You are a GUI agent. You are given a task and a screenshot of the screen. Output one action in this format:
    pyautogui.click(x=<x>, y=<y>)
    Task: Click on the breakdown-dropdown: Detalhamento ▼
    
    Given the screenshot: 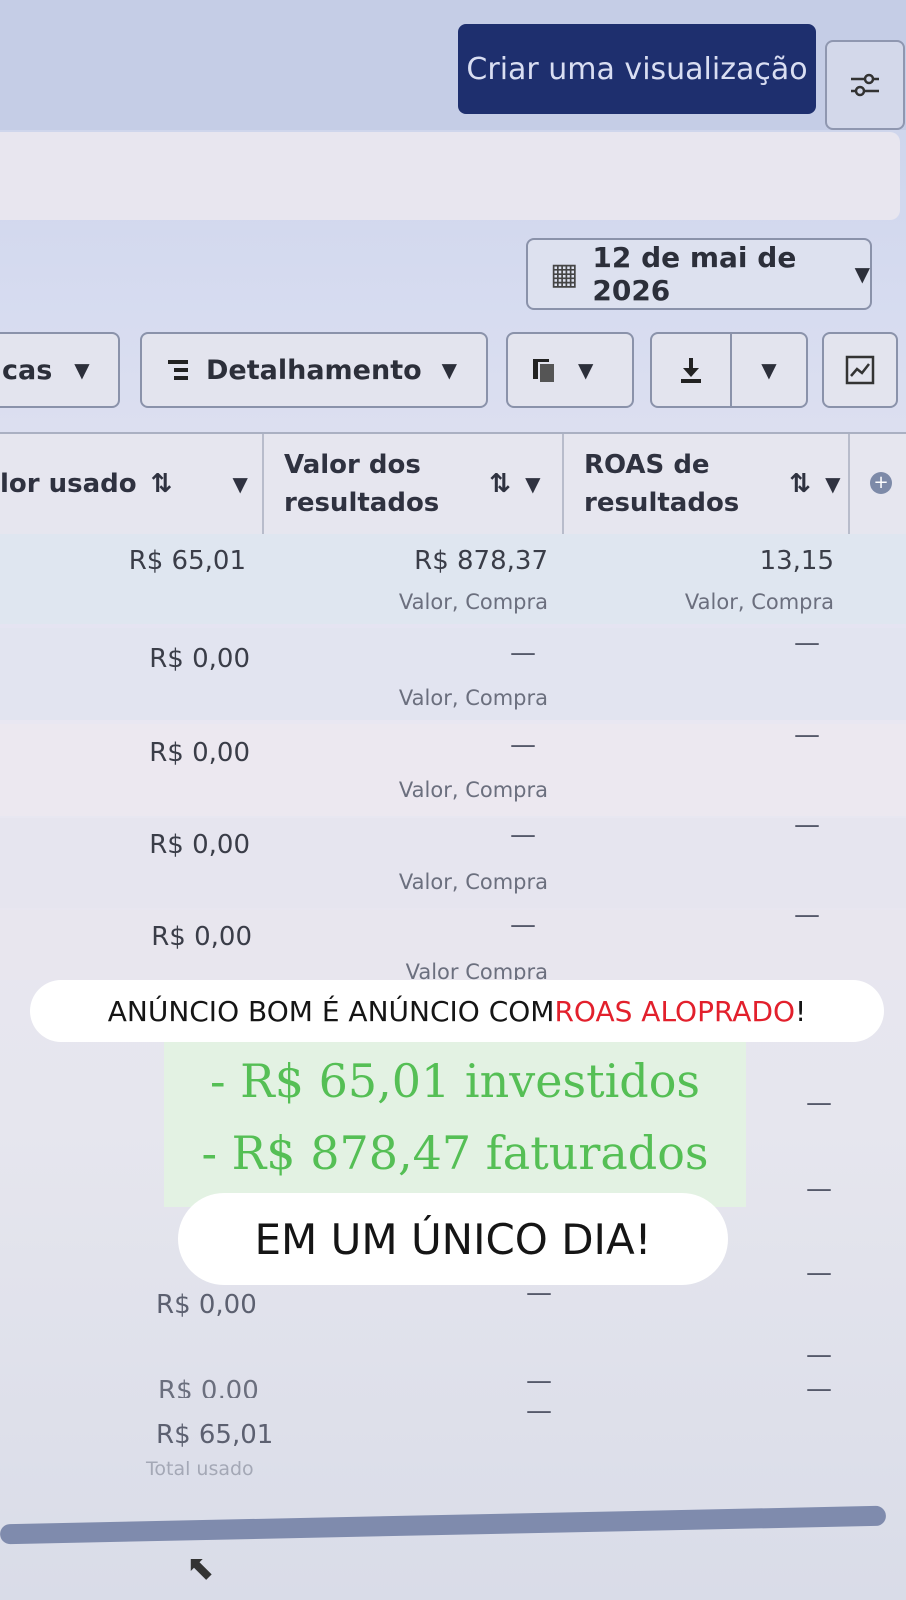 What is the action you would take?
    pyautogui.click(x=314, y=370)
    